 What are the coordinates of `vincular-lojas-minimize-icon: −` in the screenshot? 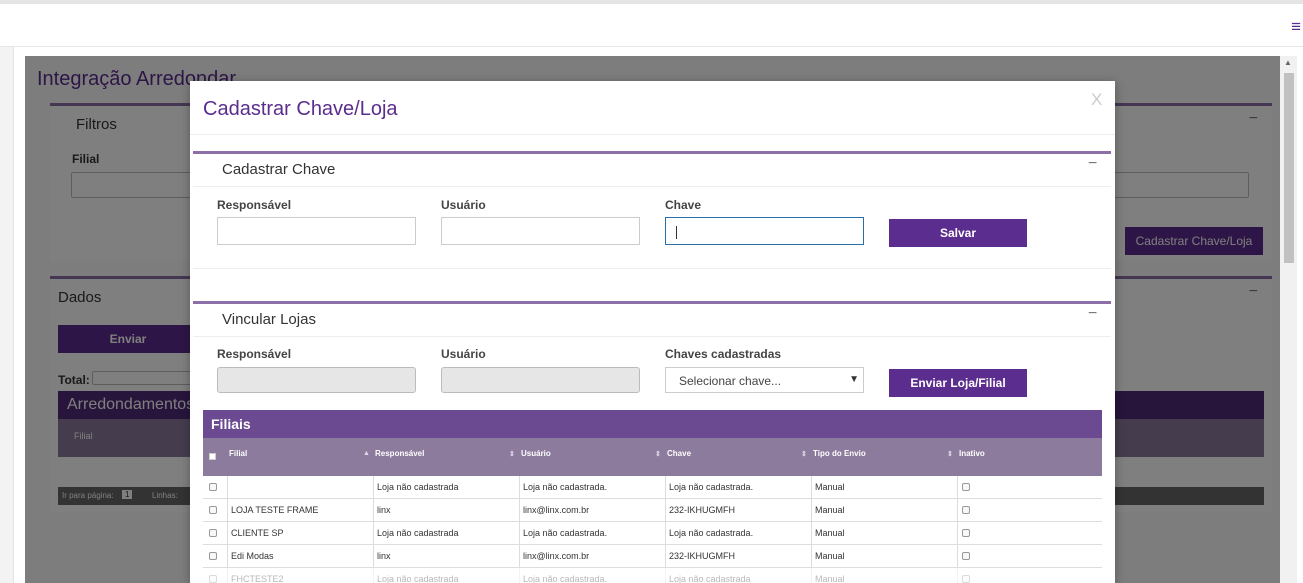 It's located at (1092, 314).